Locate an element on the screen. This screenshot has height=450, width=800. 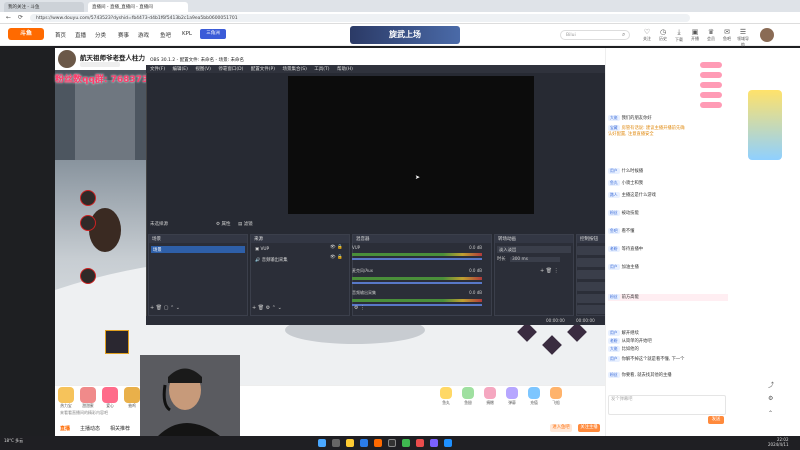
follow-icon: ♡ 关注 is located at coordinates (647, 35).